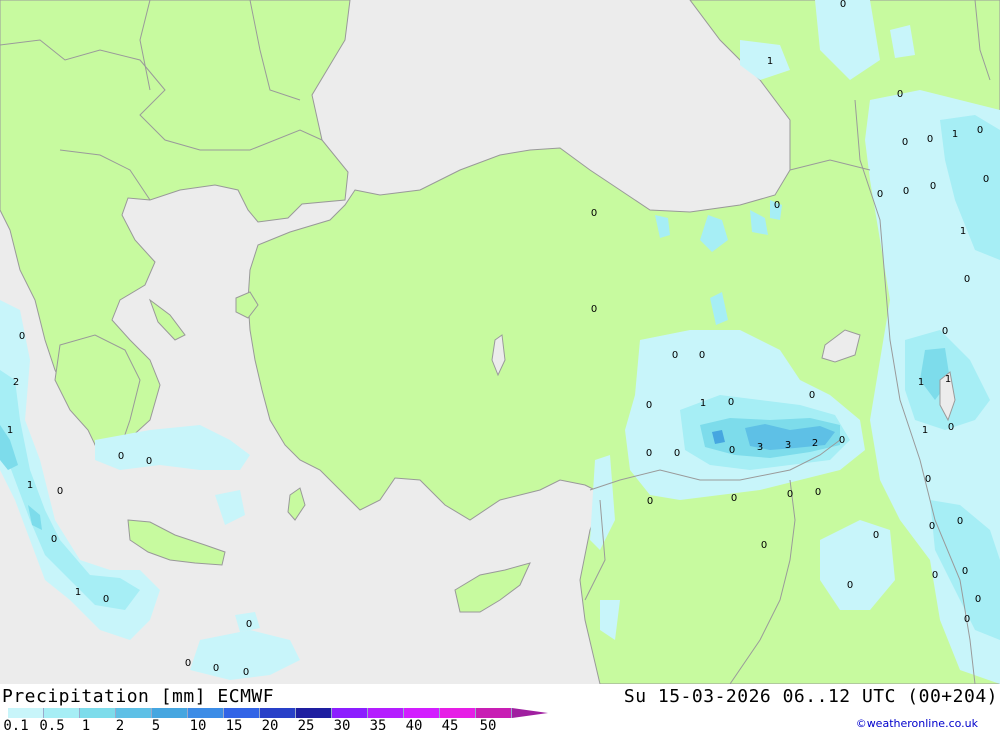  I want to click on credit-link: ©weatheronline.co.uk, so click(917, 723).